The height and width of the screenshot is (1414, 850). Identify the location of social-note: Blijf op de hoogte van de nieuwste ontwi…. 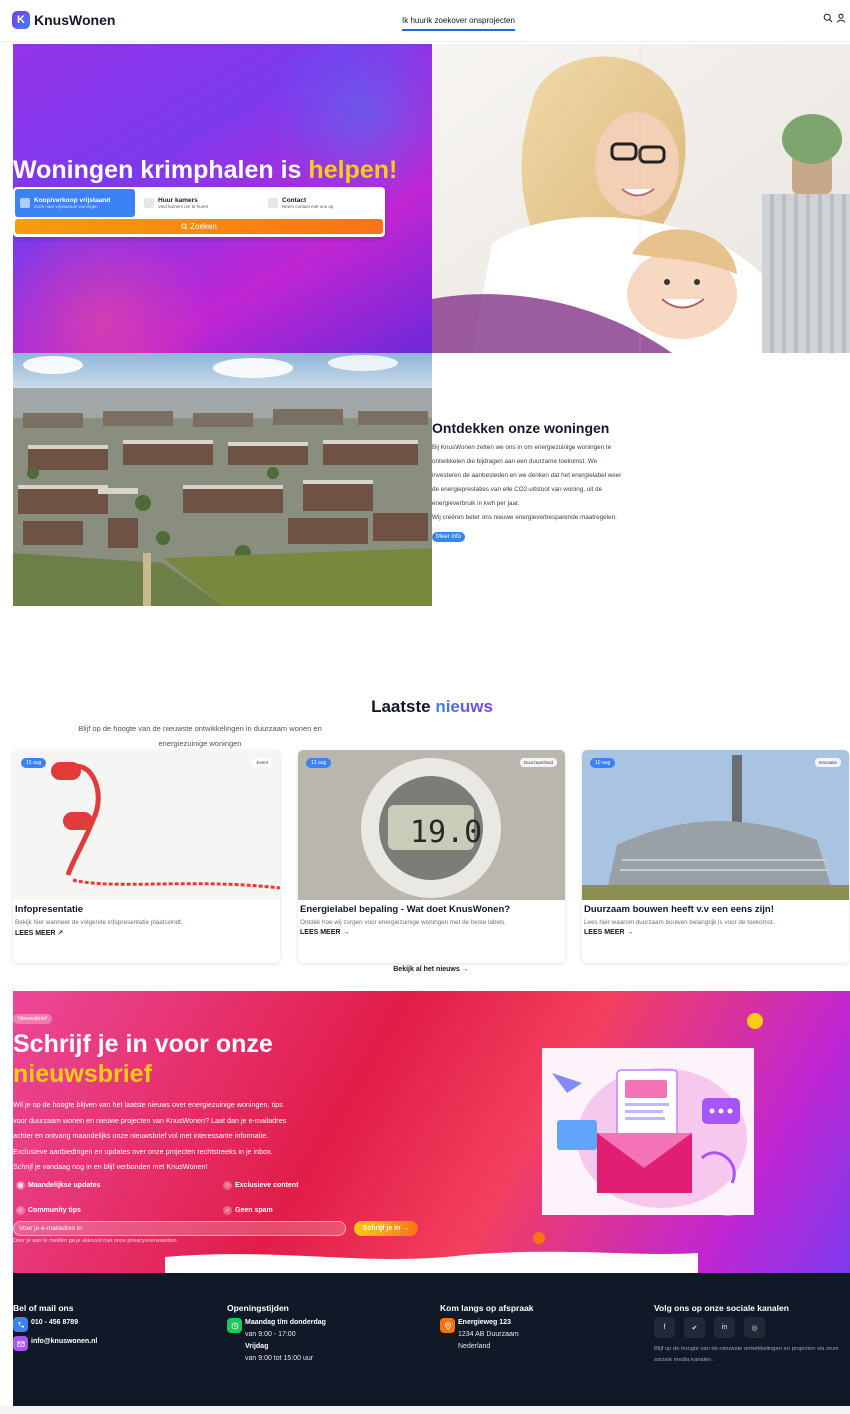
(746, 1354).